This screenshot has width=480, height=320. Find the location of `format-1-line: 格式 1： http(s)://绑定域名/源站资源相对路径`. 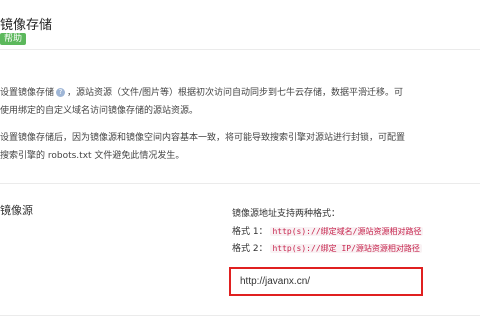

format-1-line: 格式 1： http(s)://绑定域名/源站资源相对路径 is located at coordinates (328, 230).